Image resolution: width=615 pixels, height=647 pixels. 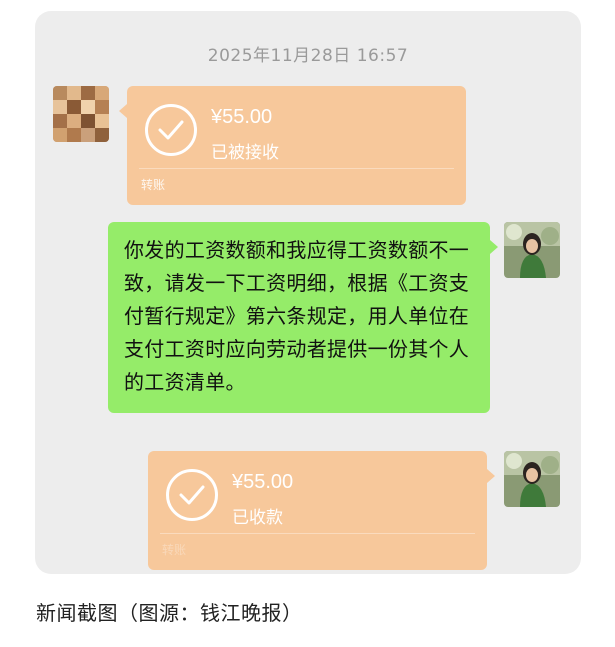 I want to click on transfer-message-received: ¥55.00 已被接收 转账, so click(x=292, y=145).